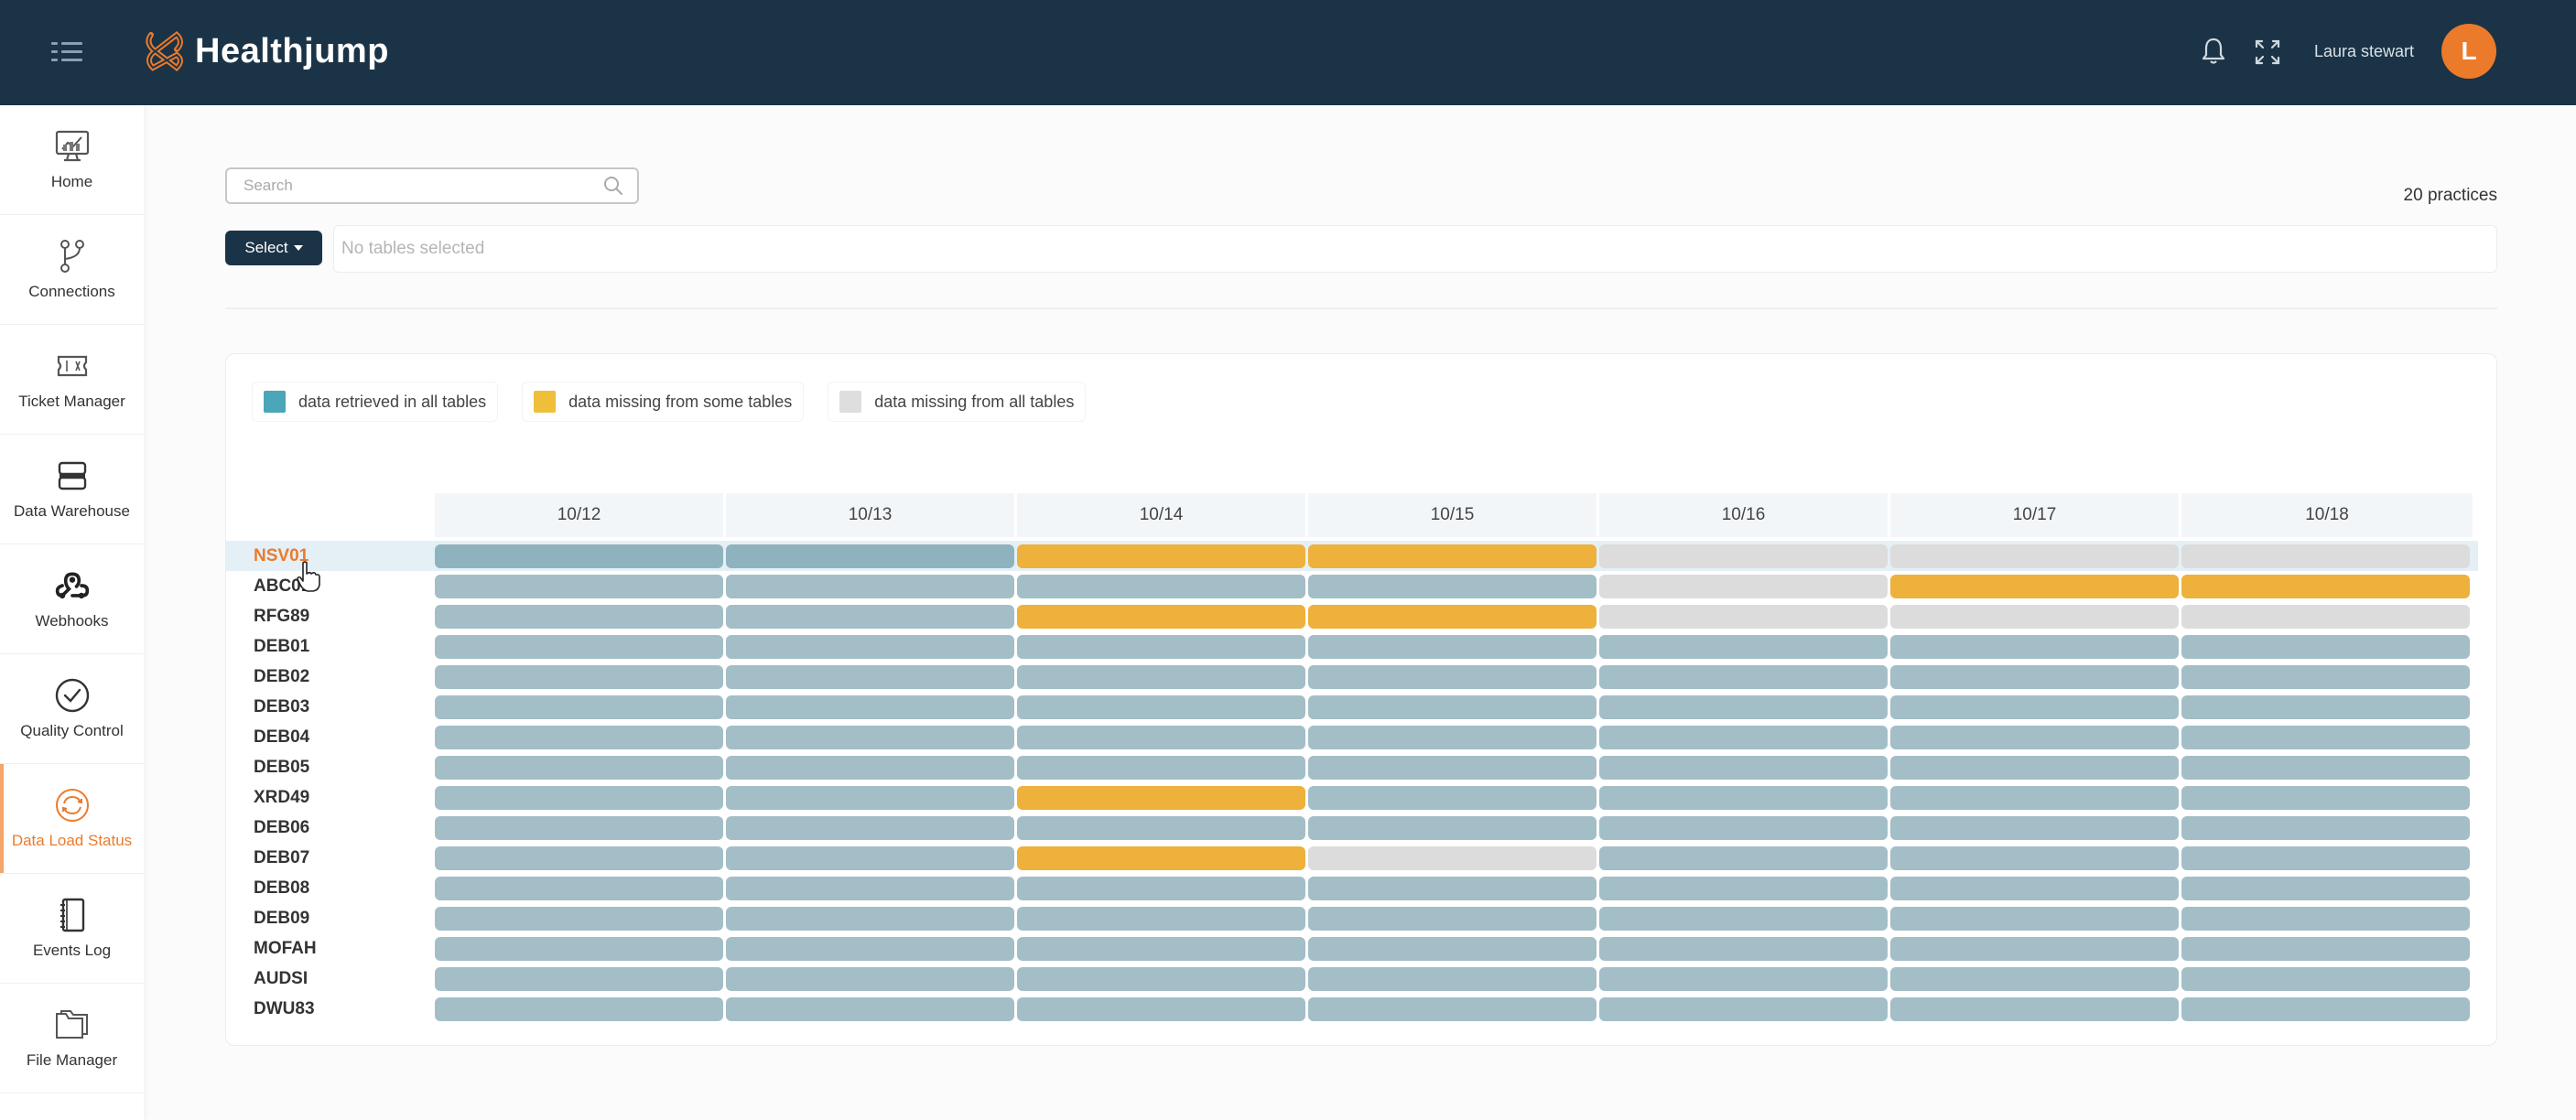  Describe the element at coordinates (336, 949) in the screenshot. I see `practice-name: MOFAH` at that location.